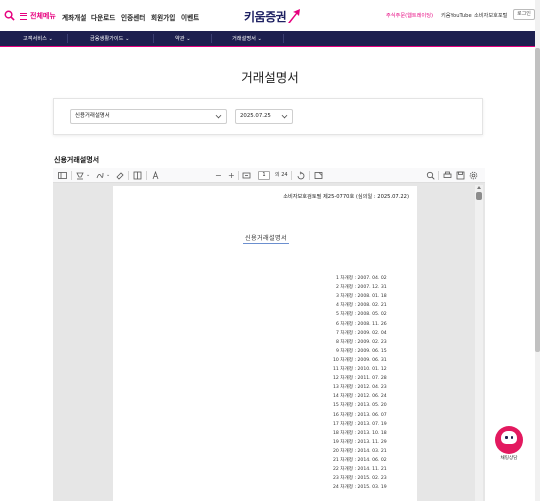 Image resolution: width=540 pixels, height=501 pixels. What do you see at coordinates (356, 424) in the screenshot?
I see `revision-row: 17 차개정 : 2013. 07. 19` at bounding box center [356, 424].